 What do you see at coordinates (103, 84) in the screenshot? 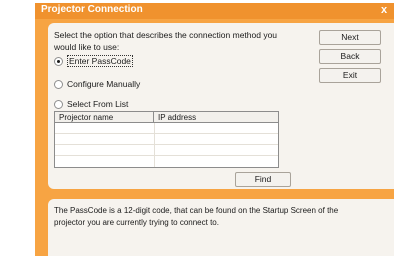
I see `option-label: Configure Manually` at bounding box center [103, 84].